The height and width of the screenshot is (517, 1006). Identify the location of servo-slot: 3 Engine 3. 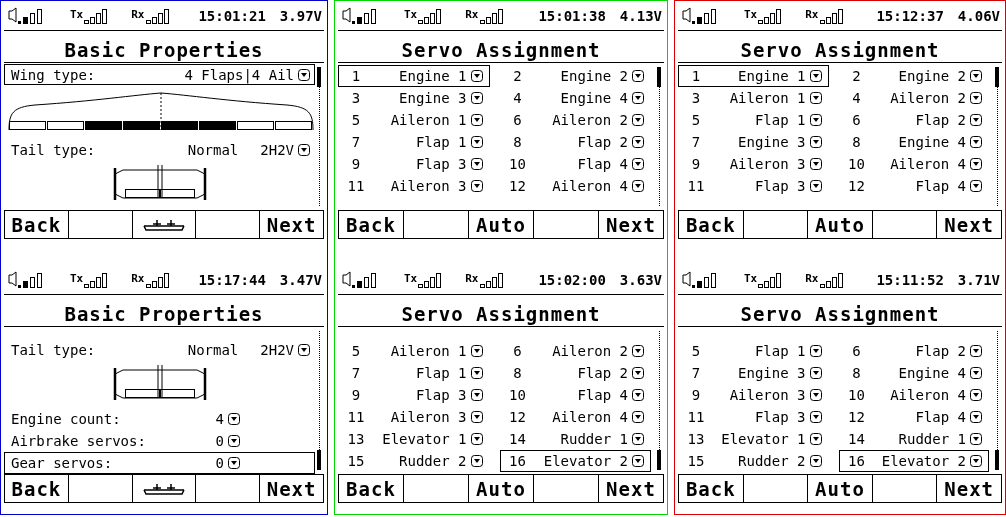
(414, 98).